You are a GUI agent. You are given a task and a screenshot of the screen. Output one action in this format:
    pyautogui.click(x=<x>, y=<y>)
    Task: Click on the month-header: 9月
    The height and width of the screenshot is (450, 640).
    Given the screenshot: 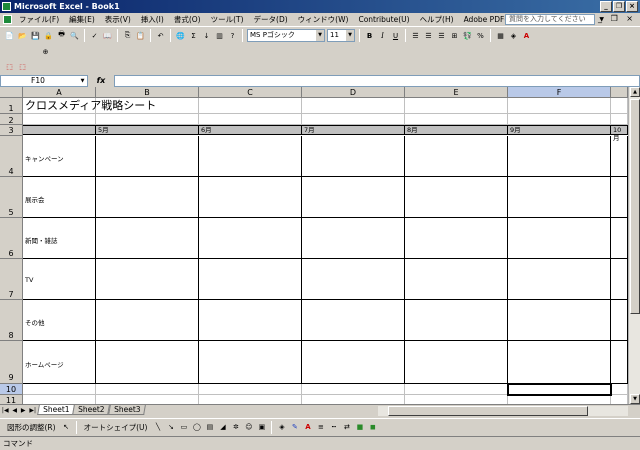 What is the action you would take?
    pyautogui.click(x=559, y=130)
    